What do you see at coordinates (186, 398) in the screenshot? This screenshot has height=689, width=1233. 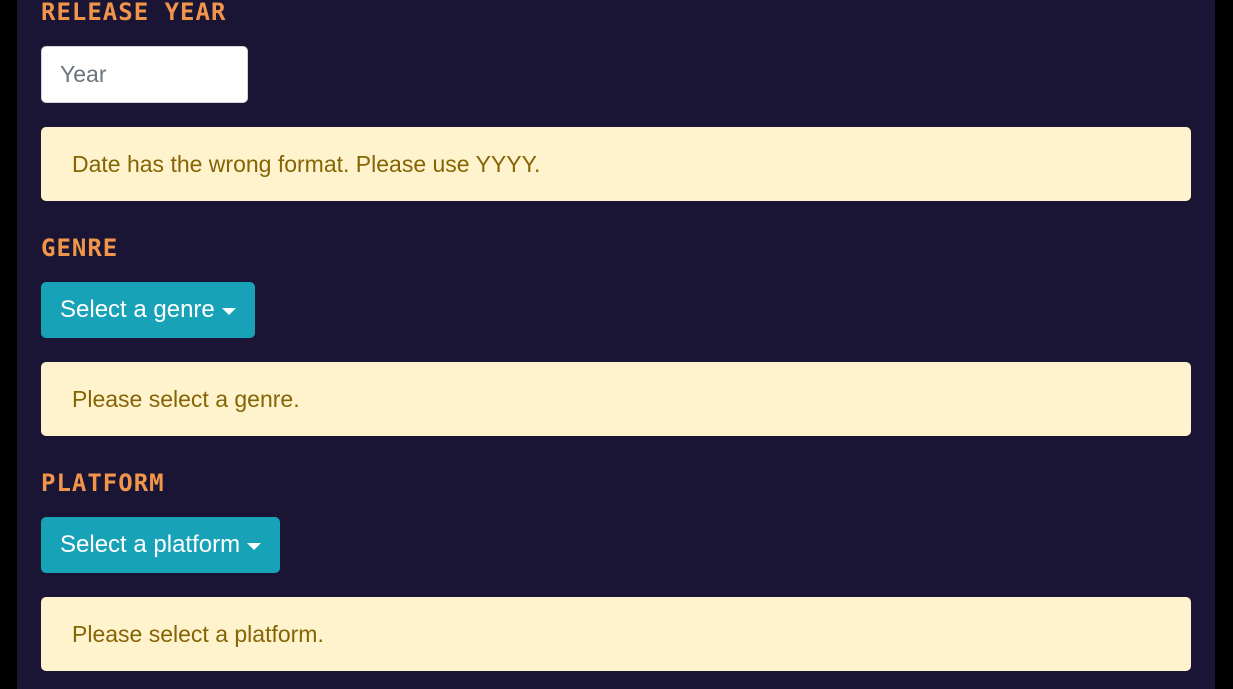 I see `genre-error-text: Please select a genre.` at bounding box center [186, 398].